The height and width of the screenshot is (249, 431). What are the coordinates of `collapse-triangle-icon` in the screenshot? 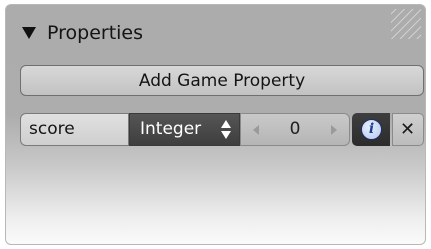 It's located at (29, 33).